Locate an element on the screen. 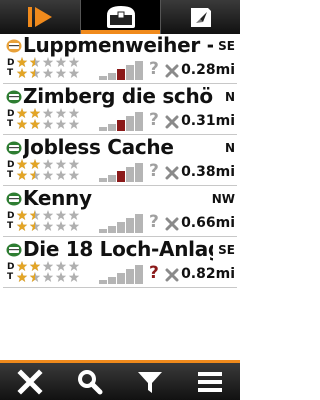 The width and height of the screenshot is (320, 400). cache-name: Zimberg die schö is located at coordinates (118, 96).